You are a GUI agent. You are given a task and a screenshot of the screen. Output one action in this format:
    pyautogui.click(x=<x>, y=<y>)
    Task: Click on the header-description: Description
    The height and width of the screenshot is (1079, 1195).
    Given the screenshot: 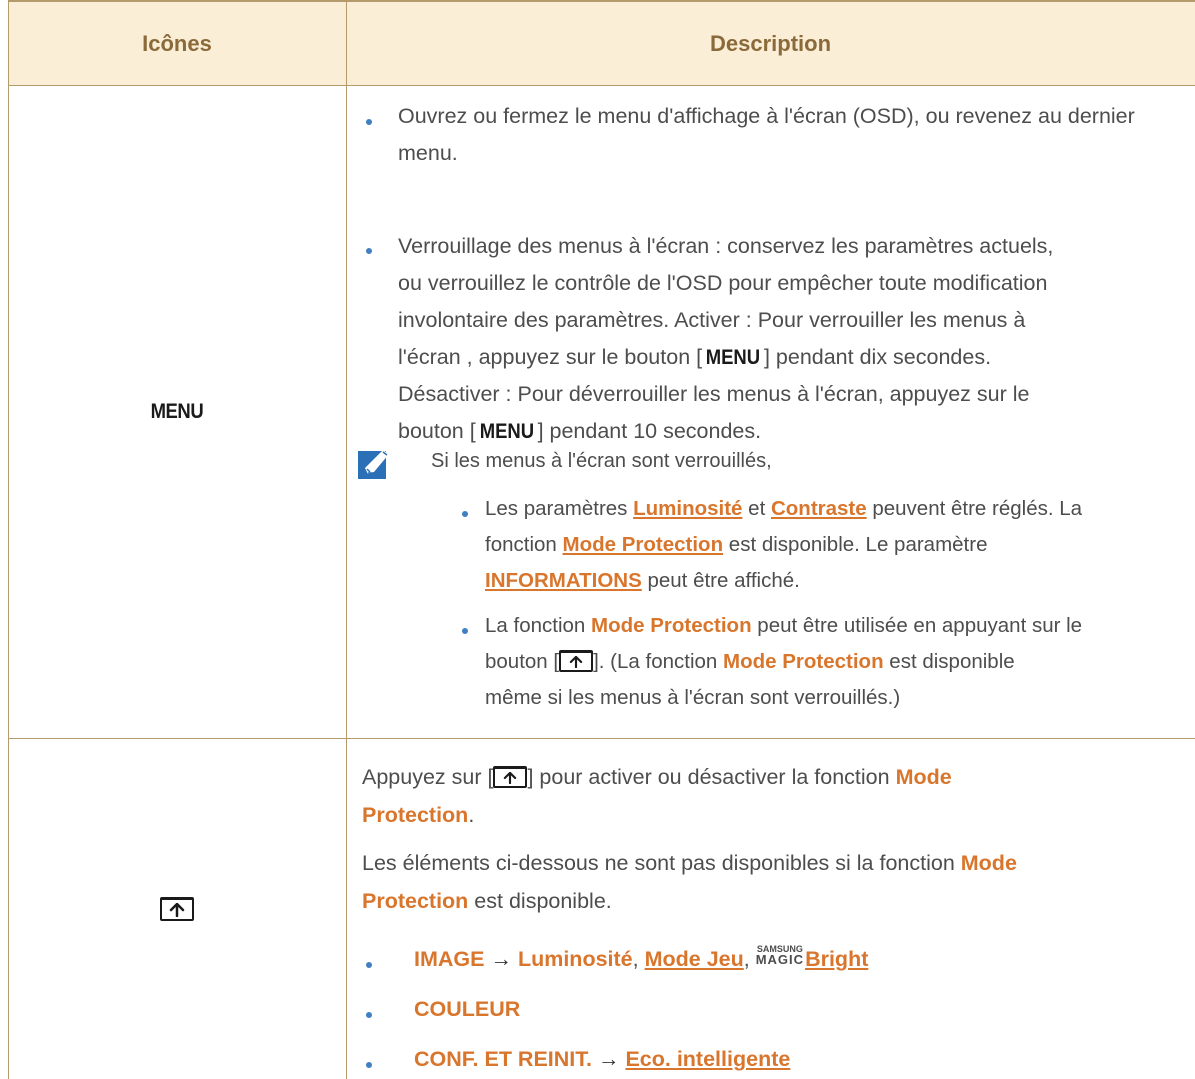 What is the action you would take?
    pyautogui.click(x=770, y=43)
    